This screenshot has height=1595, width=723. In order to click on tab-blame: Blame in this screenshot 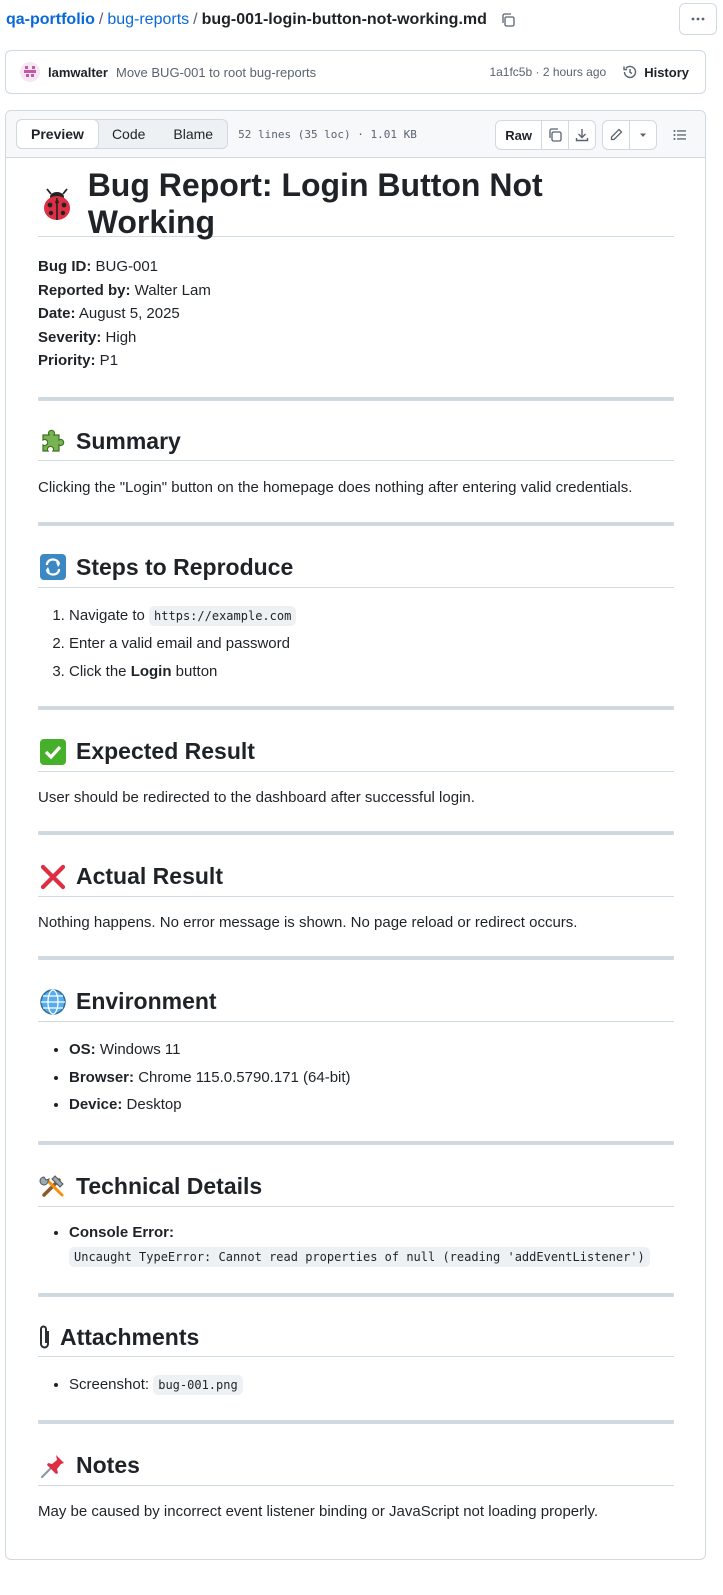, I will do `click(193, 134)`.